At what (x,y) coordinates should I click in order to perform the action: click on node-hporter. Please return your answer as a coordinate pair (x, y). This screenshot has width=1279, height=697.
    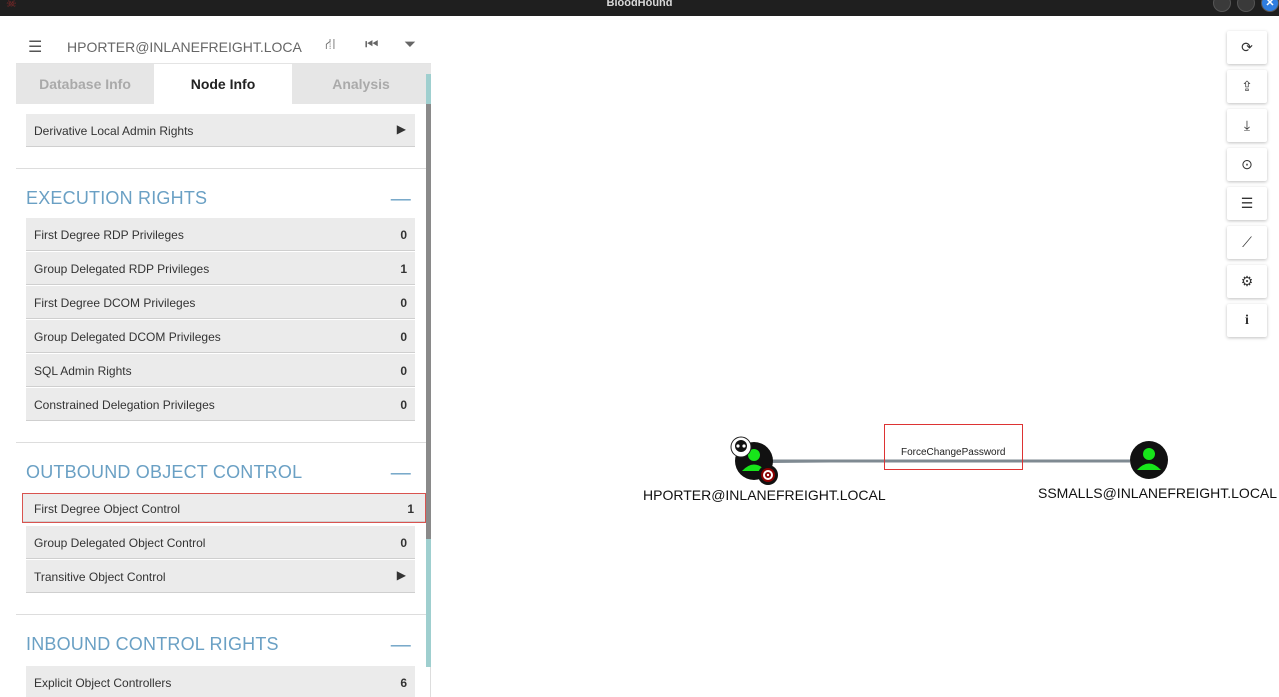
    Looking at the image, I should click on (754, 460).